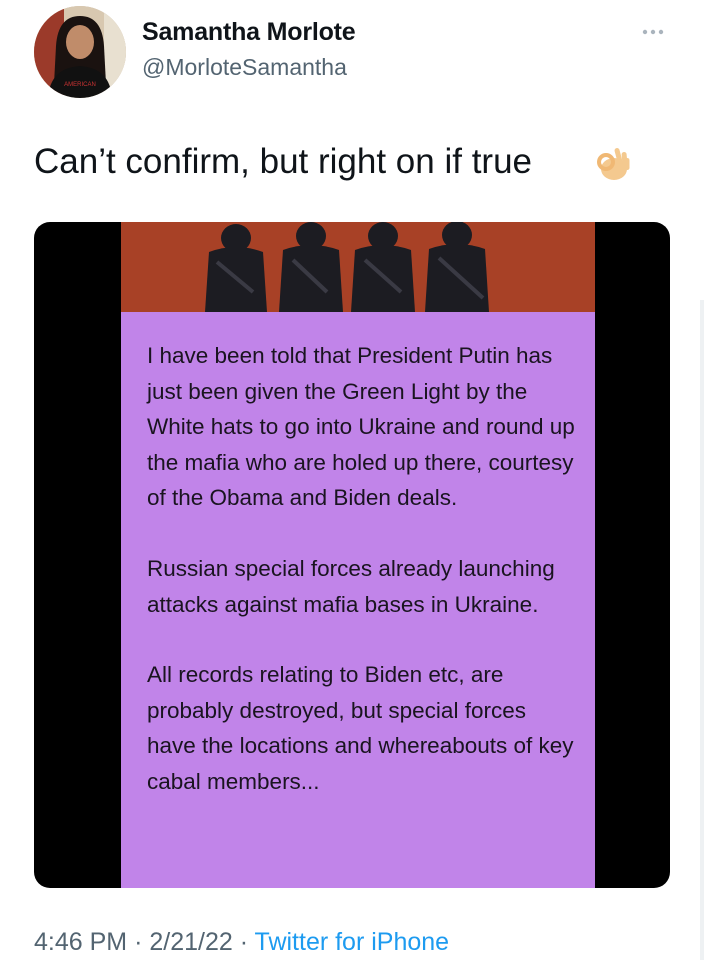 The height and width of the screenshot is (960, 704). What do you see at coordinates (612, 164) in the screenshot?
I see `ok-hand-emoji-icon` at bounding box center [612, 164].